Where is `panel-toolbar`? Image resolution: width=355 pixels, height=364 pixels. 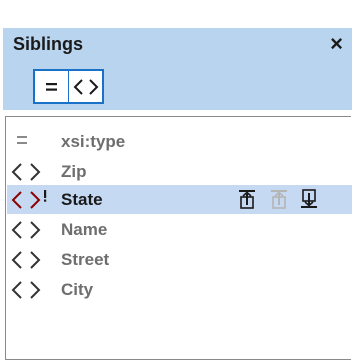
panel-toolbar is located at coordinates (177, 86).